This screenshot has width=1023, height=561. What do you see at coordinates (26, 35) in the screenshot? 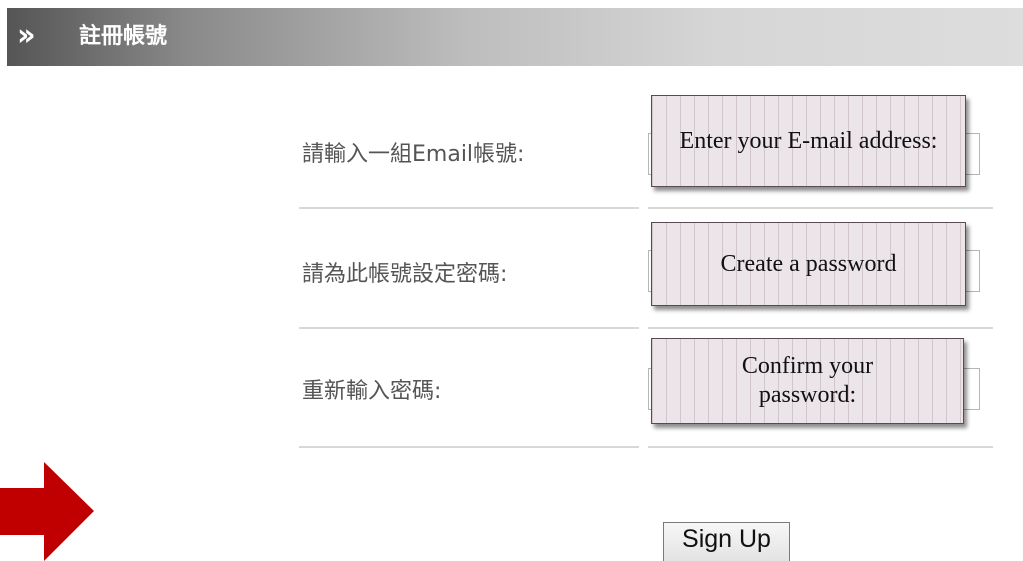
I see `double-chevron-right-icon: ››` at bounding box center [26, 35].